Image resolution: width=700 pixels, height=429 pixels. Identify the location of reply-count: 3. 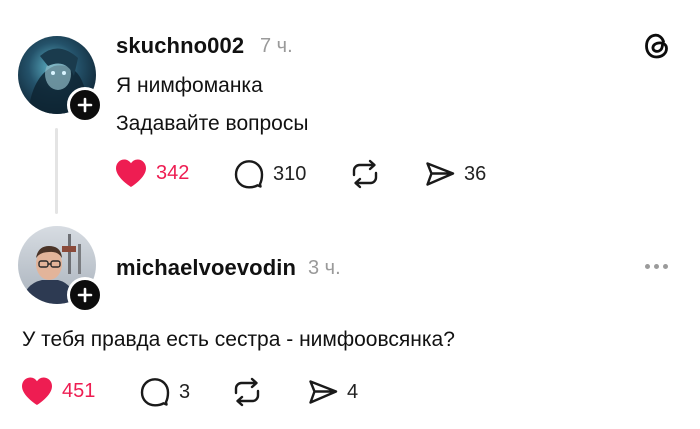
(185, 391).